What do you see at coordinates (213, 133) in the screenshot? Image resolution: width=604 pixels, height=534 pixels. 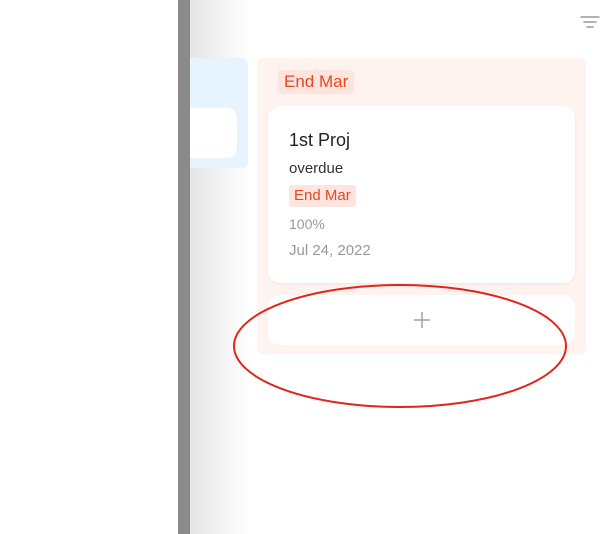 I see `board-card-previous` at bounding box center [213, 133].